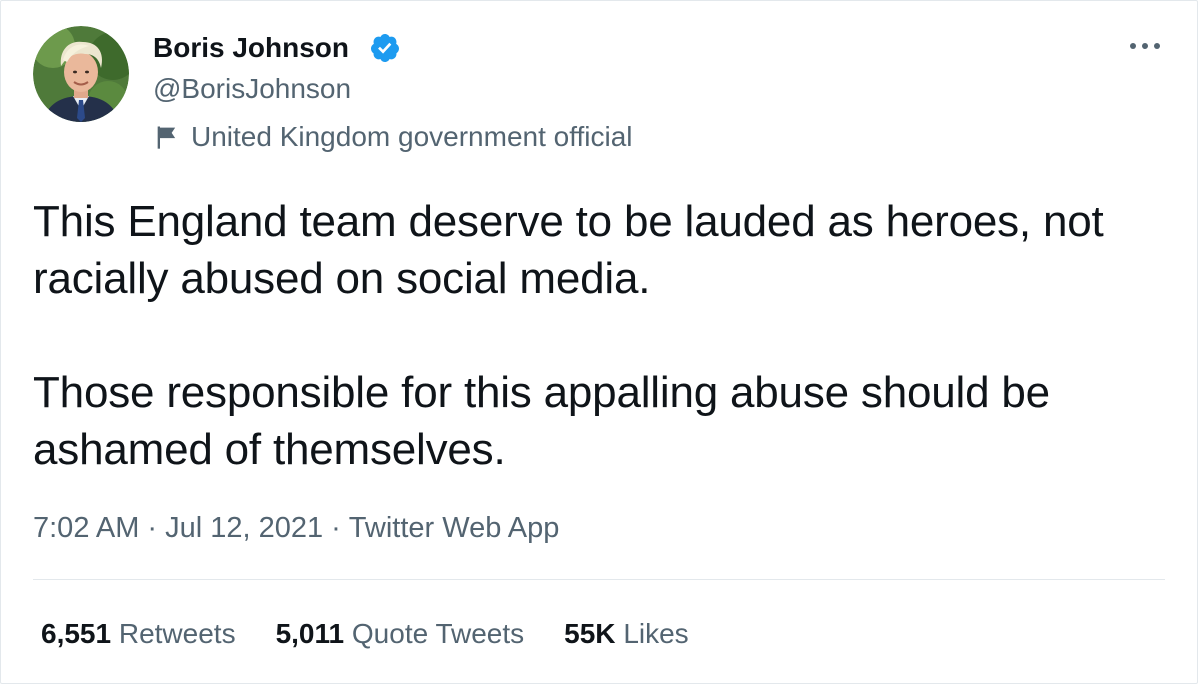  What do you see at coordinates (1145, 46) in the screenshot?
I see `more-options-icon` at bounding box center [1145, 46].